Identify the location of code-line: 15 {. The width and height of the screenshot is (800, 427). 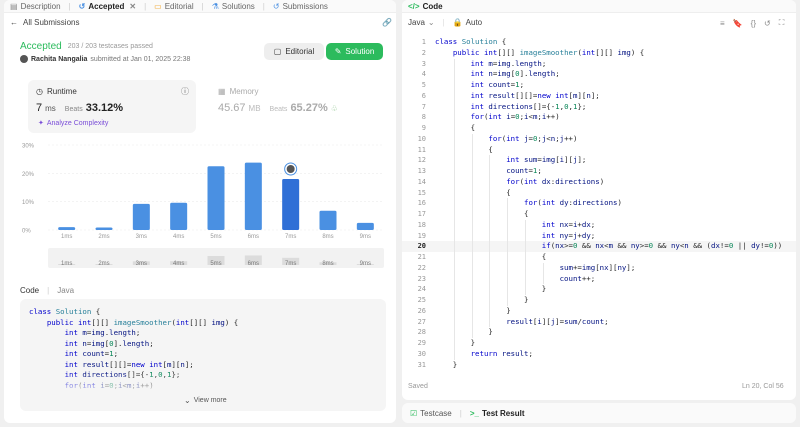
(599, 193).